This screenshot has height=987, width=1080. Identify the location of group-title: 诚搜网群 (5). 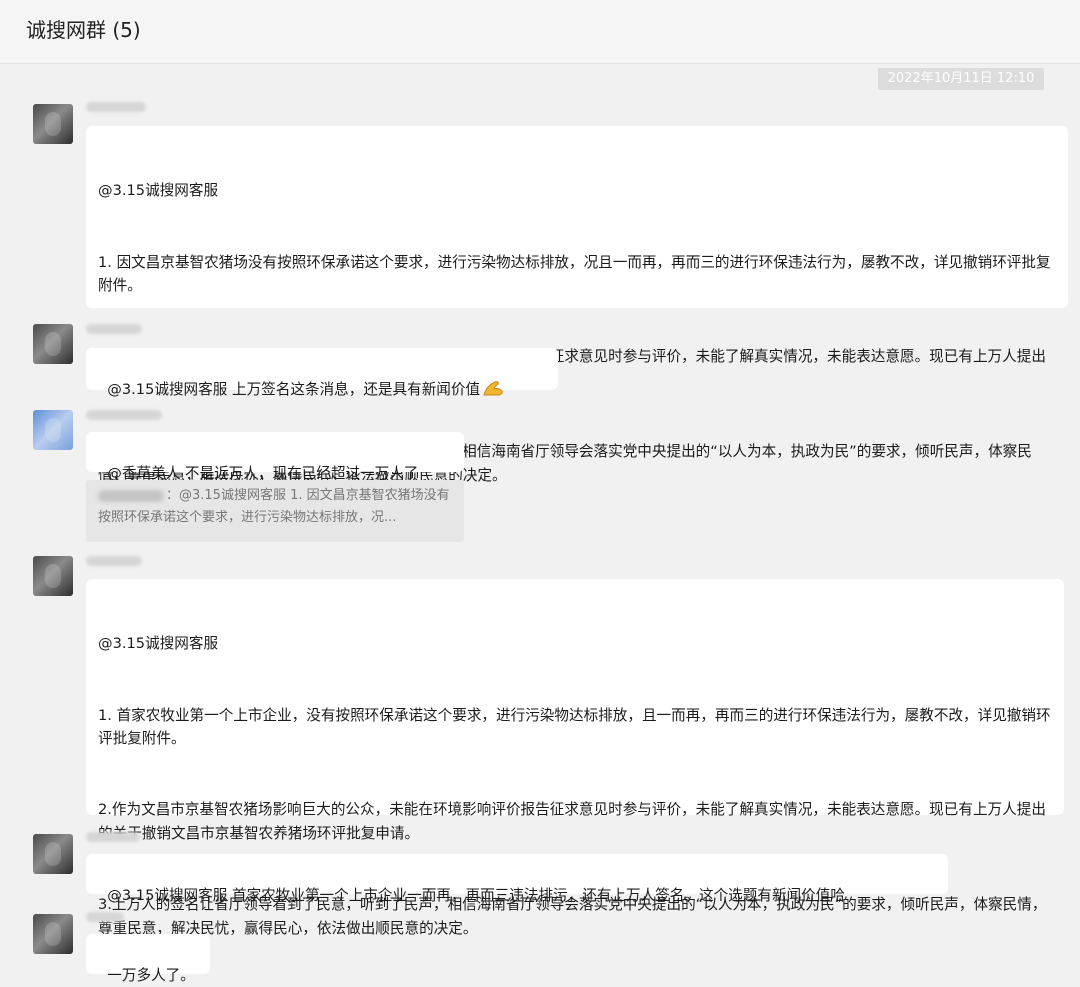
(83, 30).